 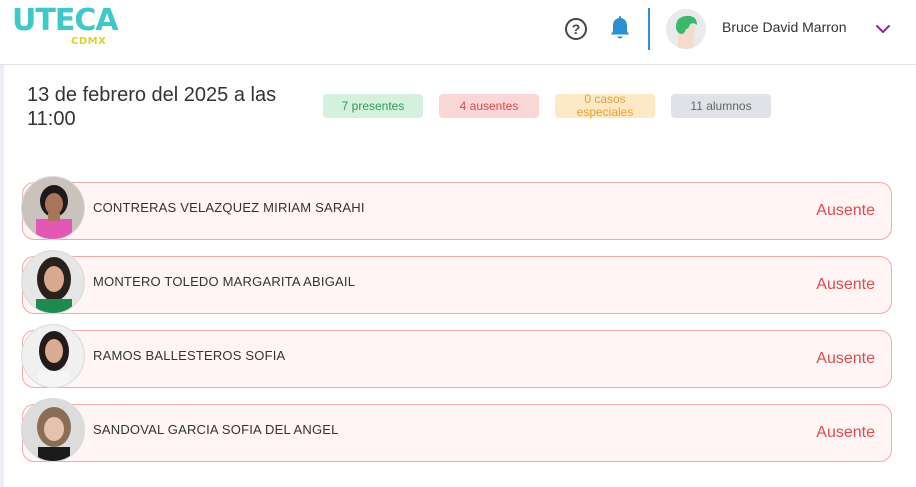 I want to click on notifications-button, so click(x=620, y=29).